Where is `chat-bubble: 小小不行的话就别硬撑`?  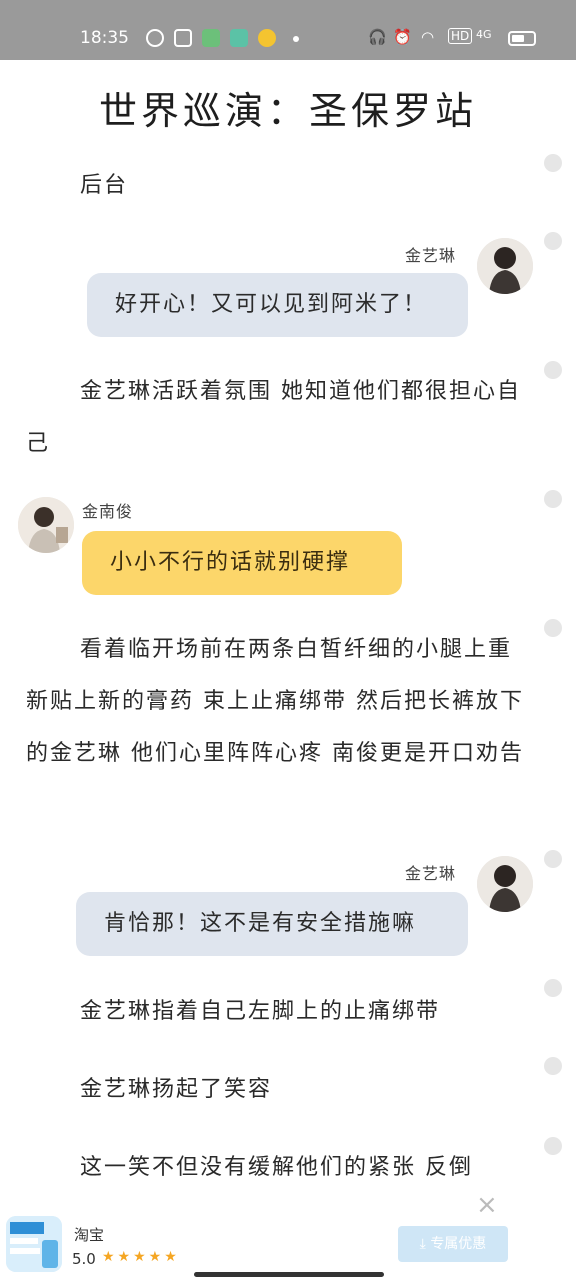
chat-bubble: 小小不行的话就别硬撑 is located at coordinates (242, 563).